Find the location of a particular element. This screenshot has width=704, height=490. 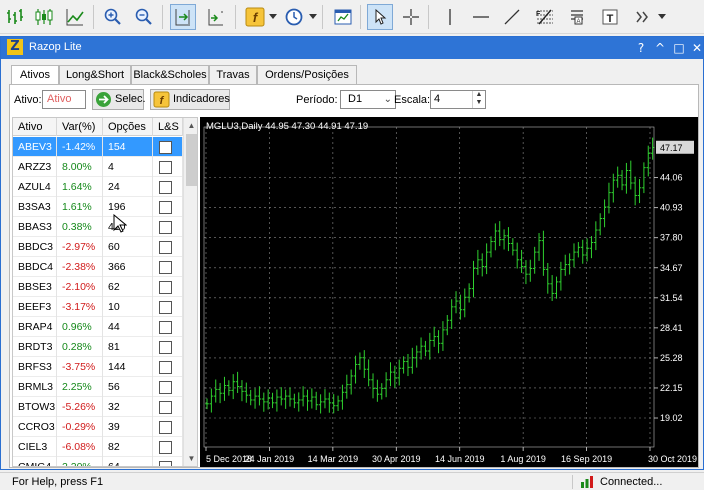

vertical-line-icon is located at coordinates (450, 17).